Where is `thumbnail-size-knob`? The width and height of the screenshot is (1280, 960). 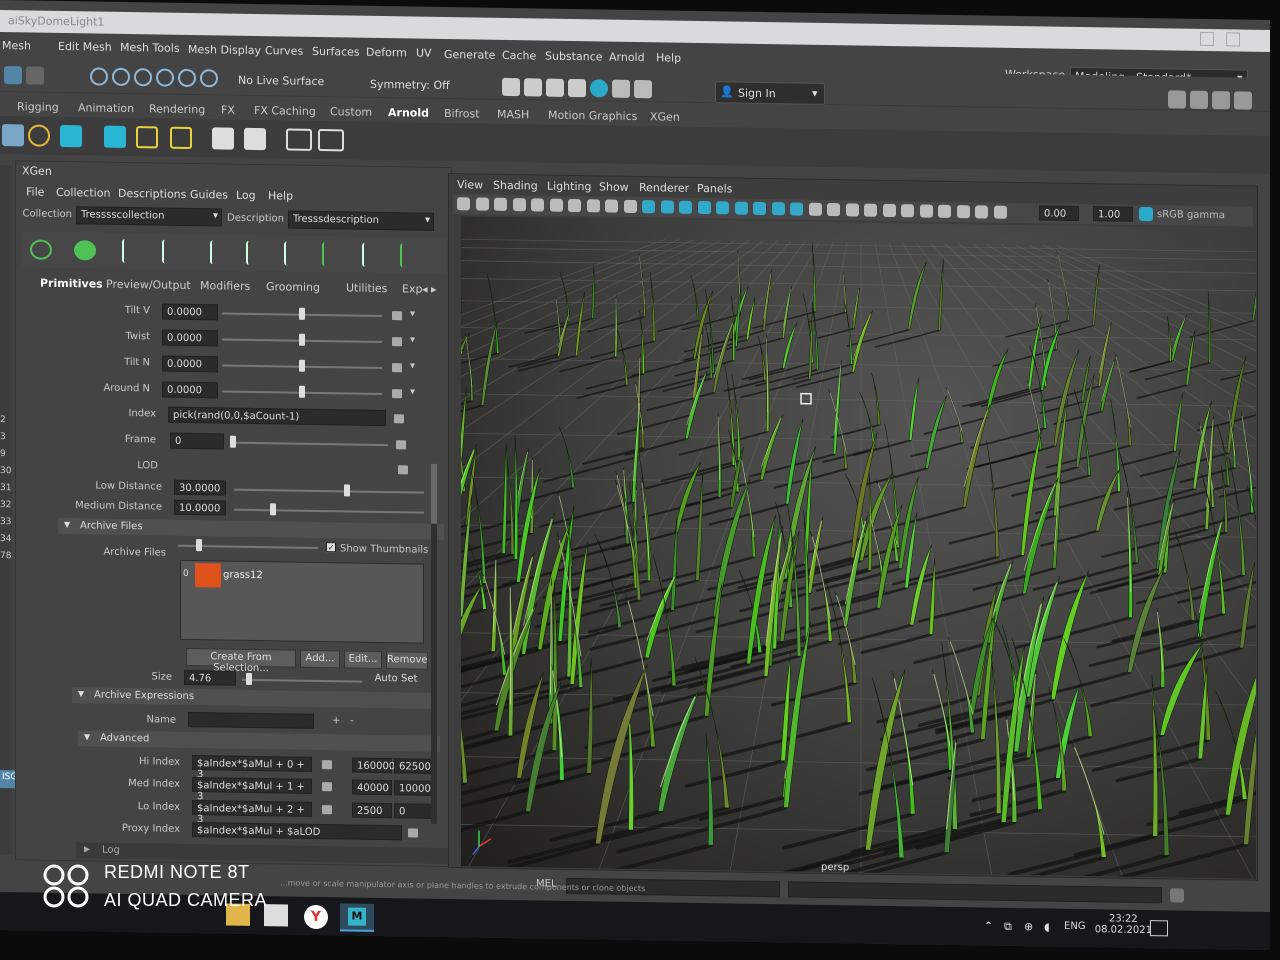
thumbnail-size-knob is located at coordinates (199, 545).